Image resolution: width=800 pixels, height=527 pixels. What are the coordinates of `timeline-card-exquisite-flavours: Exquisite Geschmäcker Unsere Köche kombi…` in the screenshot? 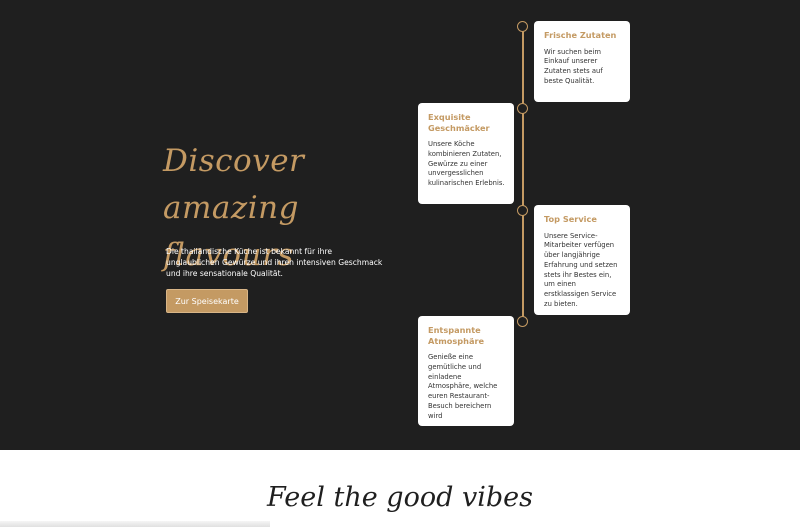 It's located at (466, 153).